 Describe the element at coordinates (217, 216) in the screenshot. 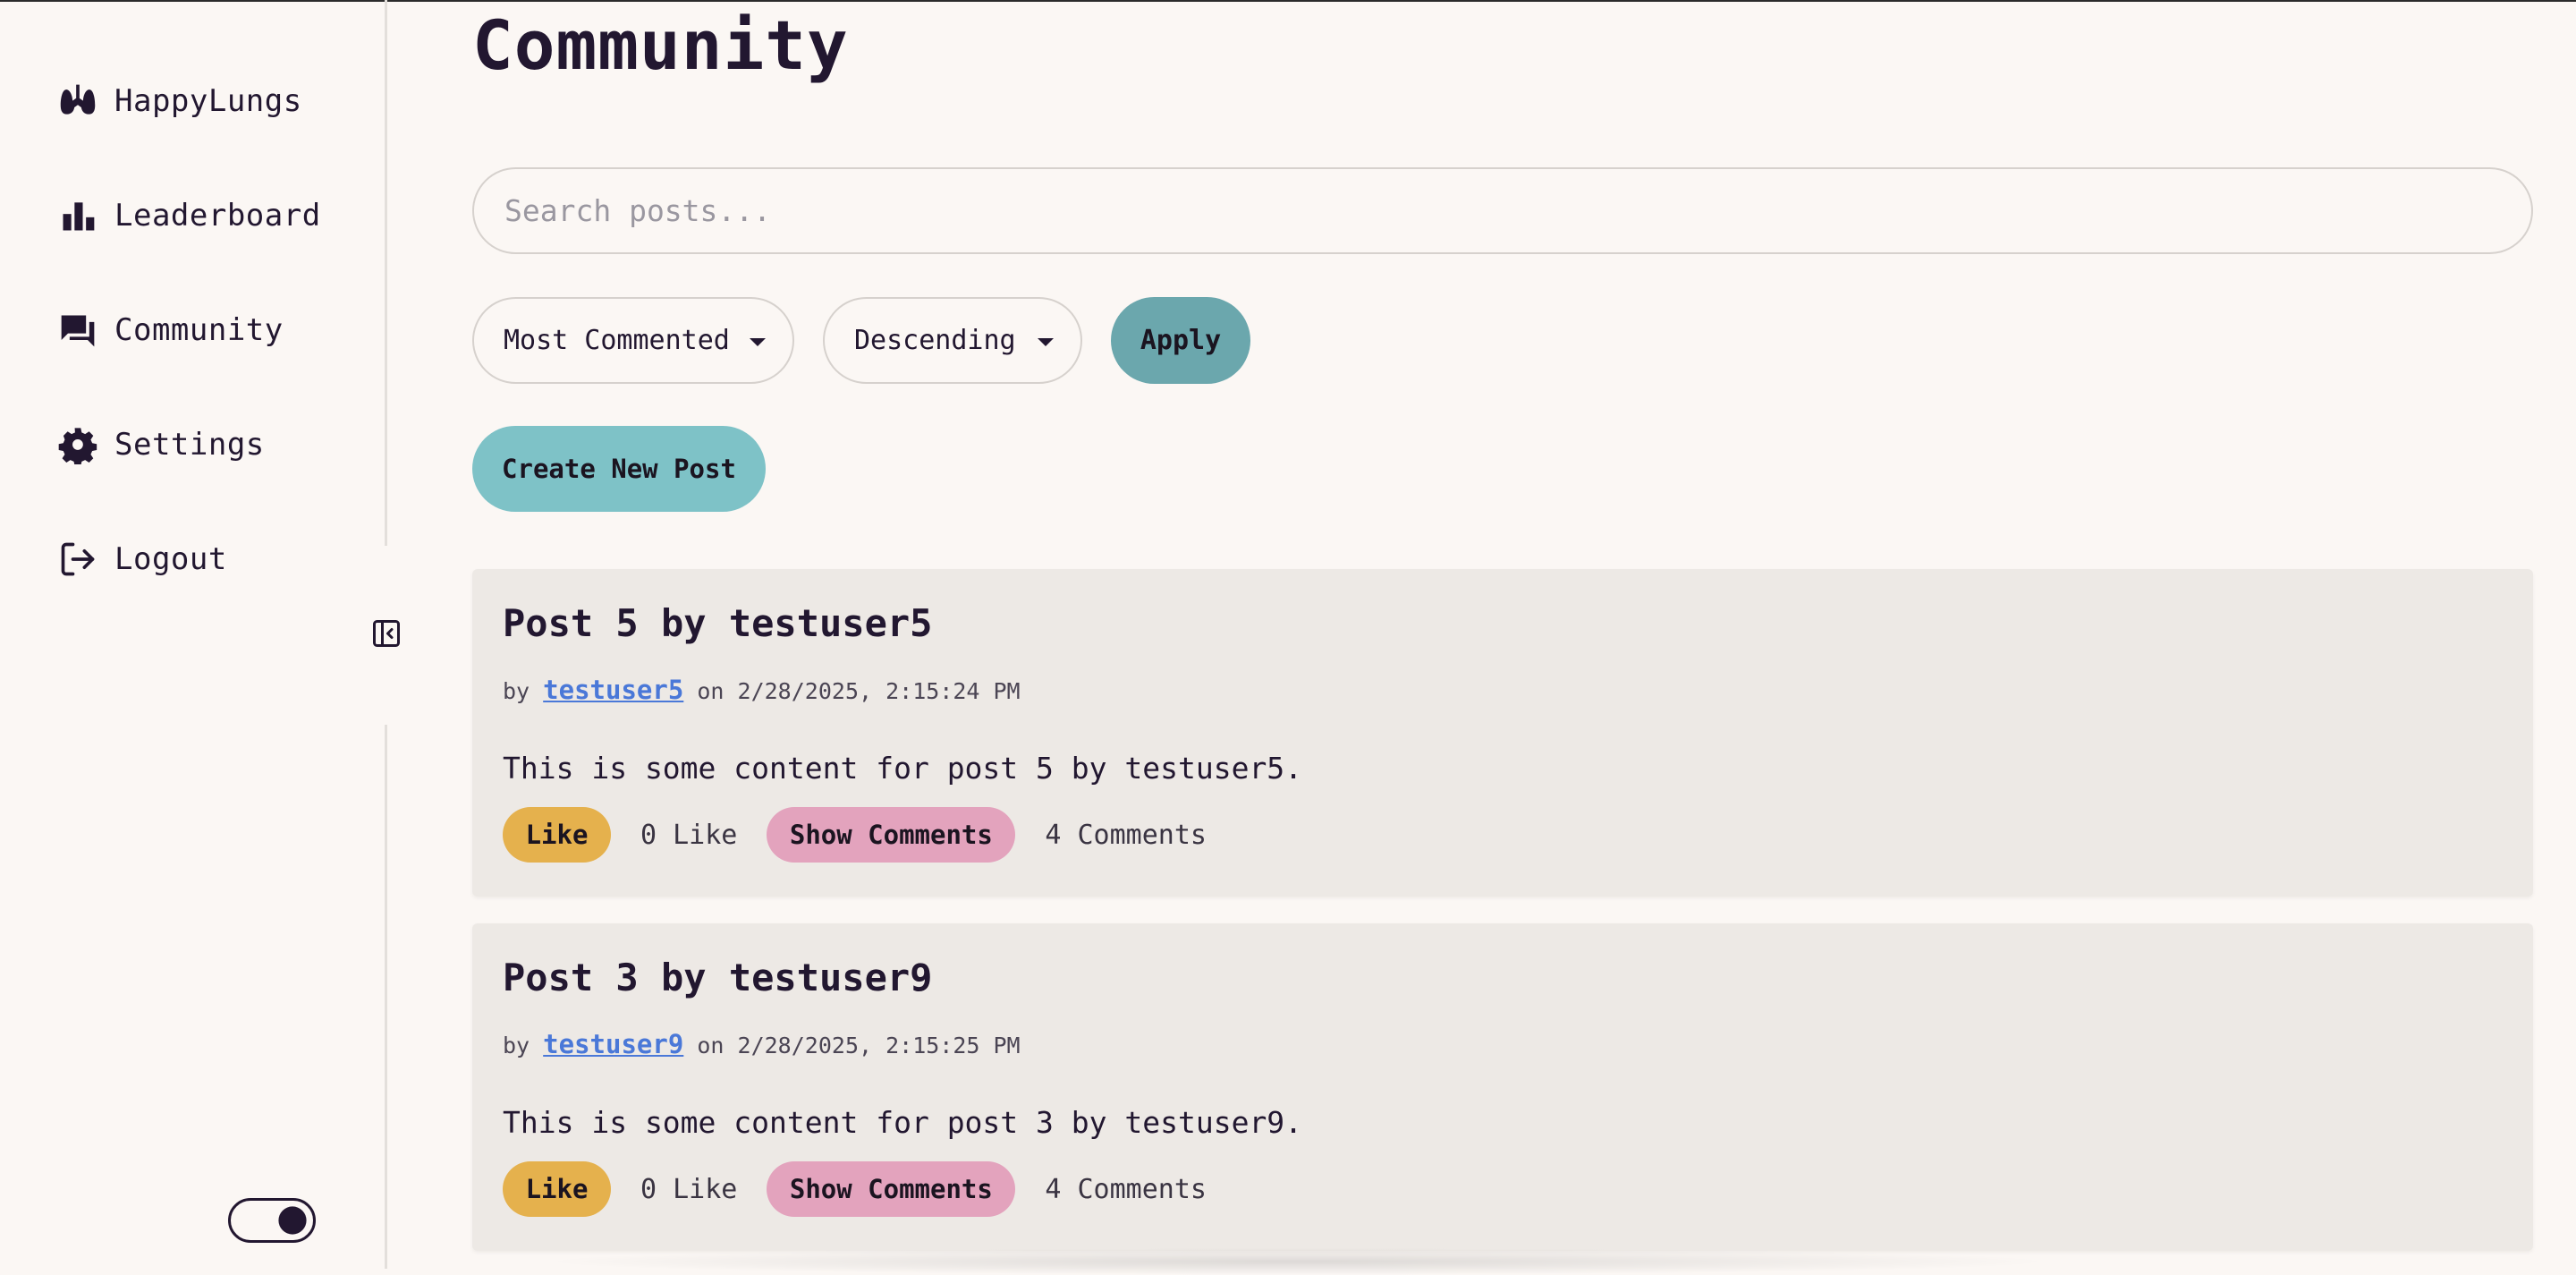

I see `sidebar-item-label: Leaderboard` at that location.